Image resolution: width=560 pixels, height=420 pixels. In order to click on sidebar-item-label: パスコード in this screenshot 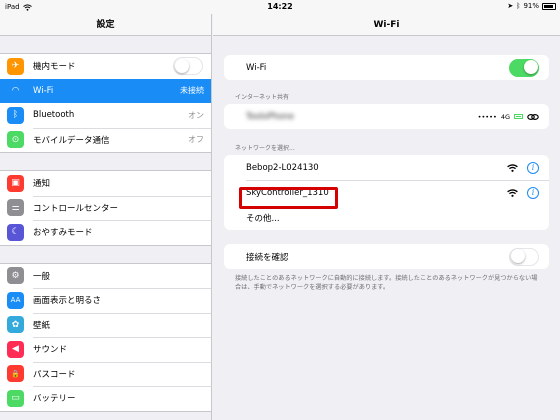, I will do `click(54, 374)`.